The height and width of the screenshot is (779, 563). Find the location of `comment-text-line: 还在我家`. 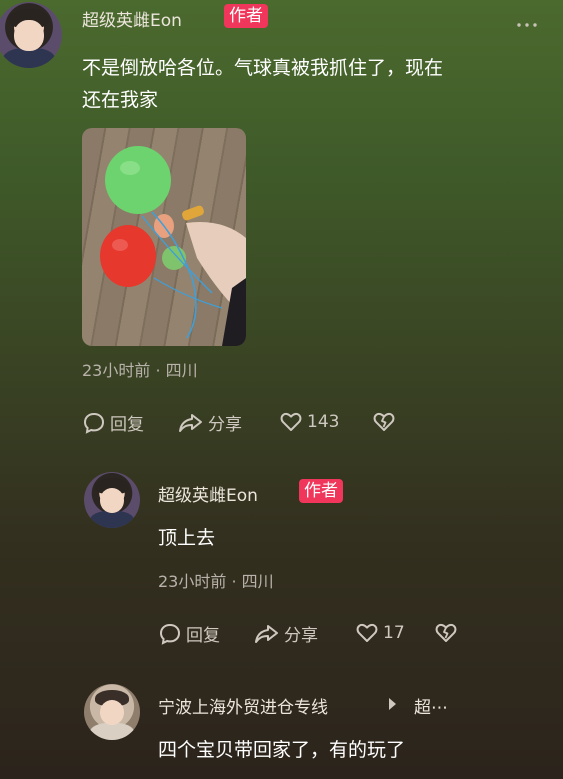

comment-text-line: 还在我家 is located at coordinates (120, 100).